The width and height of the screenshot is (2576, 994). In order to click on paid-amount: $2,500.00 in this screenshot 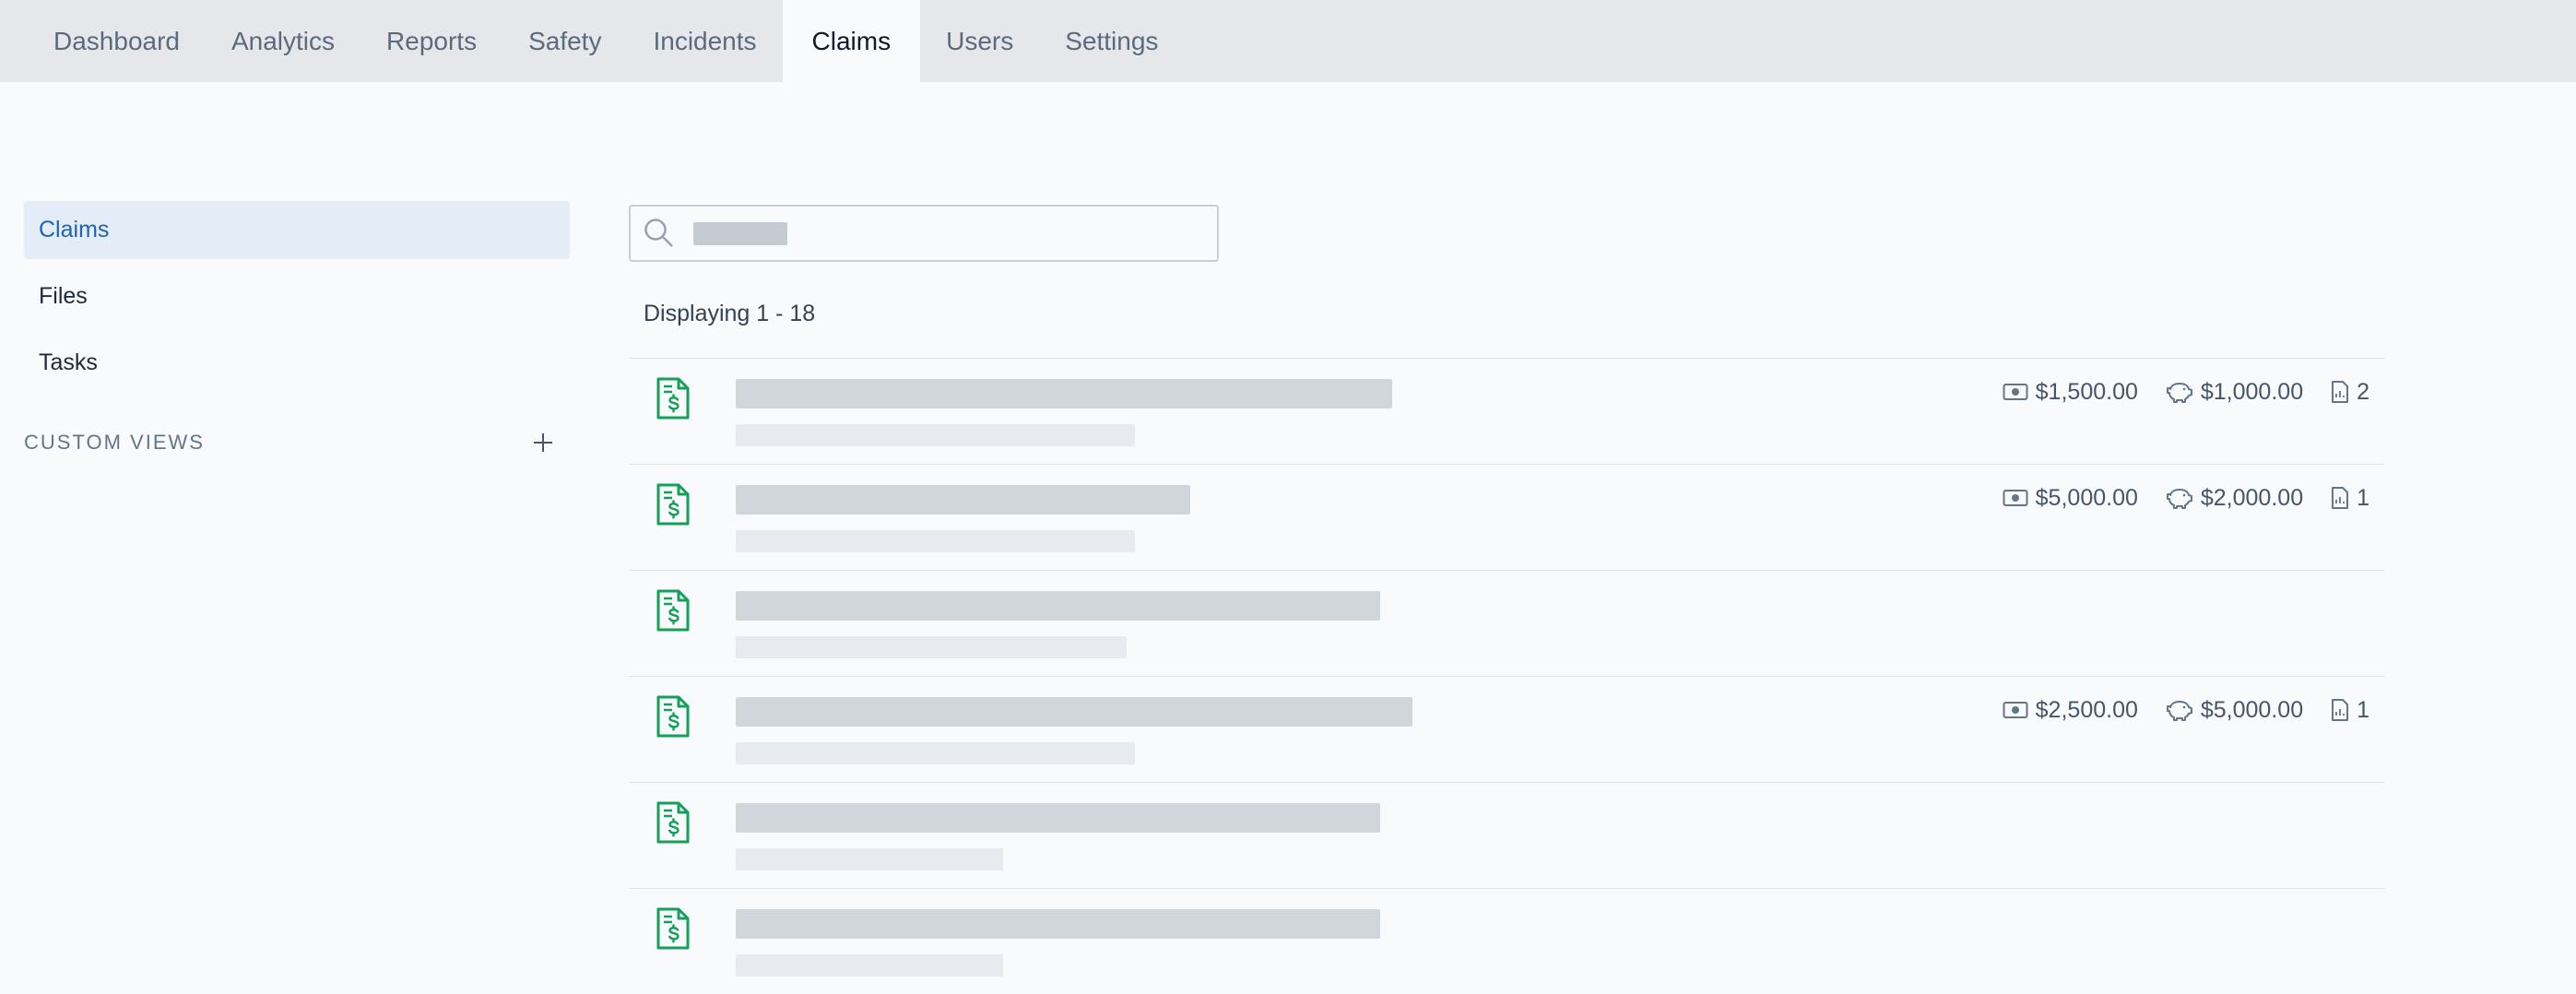, I will do `click(2070, 711)`.